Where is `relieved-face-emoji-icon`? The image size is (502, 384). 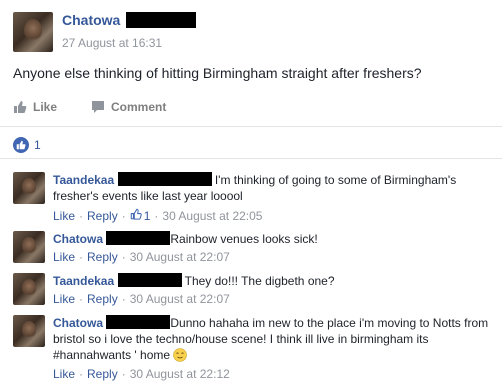
relieved-face-emoji-icon is located at coordinates (180, 357).